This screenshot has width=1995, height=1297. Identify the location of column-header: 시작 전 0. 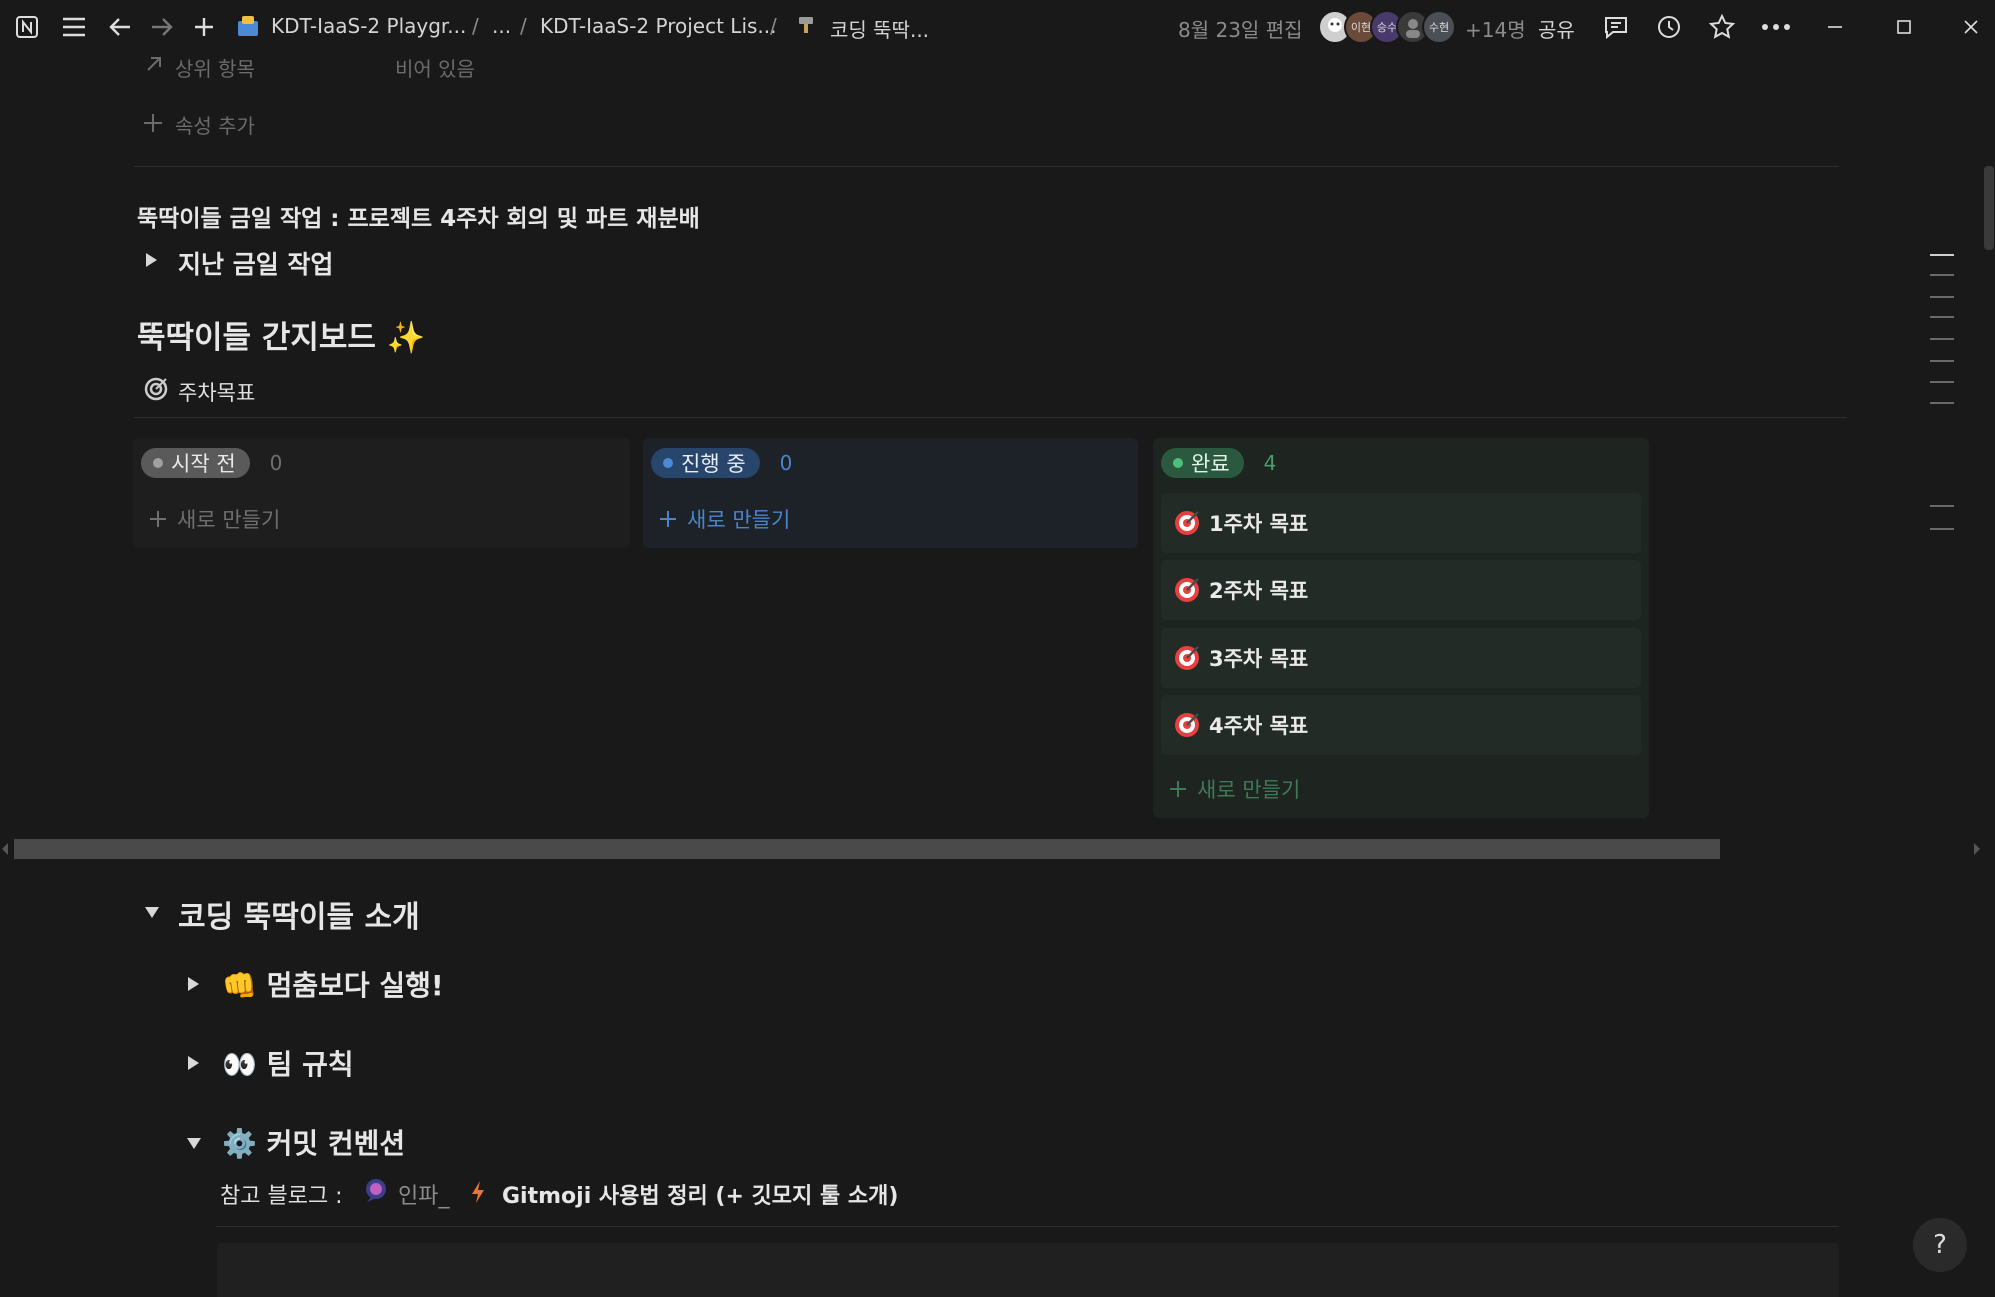
(211, 463).